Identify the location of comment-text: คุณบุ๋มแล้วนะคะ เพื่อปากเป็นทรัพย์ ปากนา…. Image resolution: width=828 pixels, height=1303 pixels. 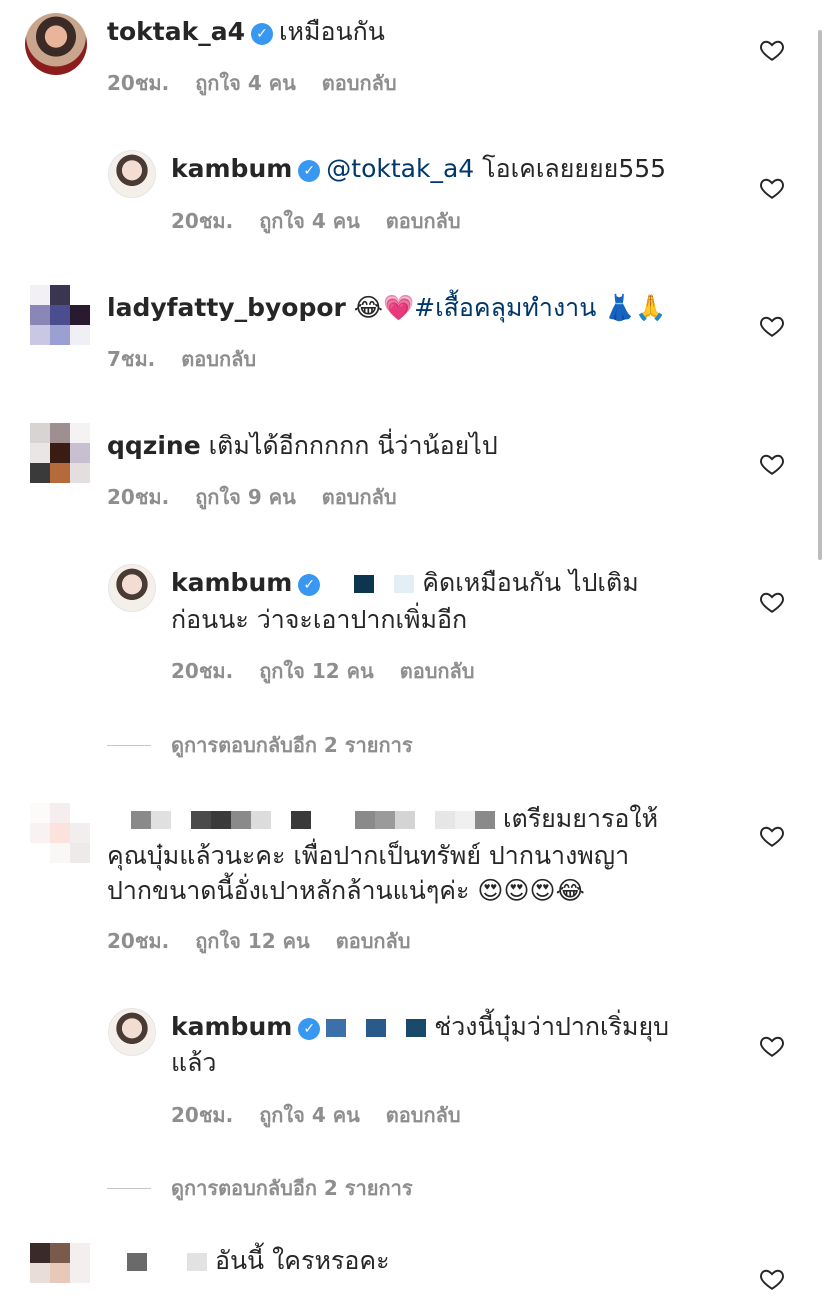
(368, 855).